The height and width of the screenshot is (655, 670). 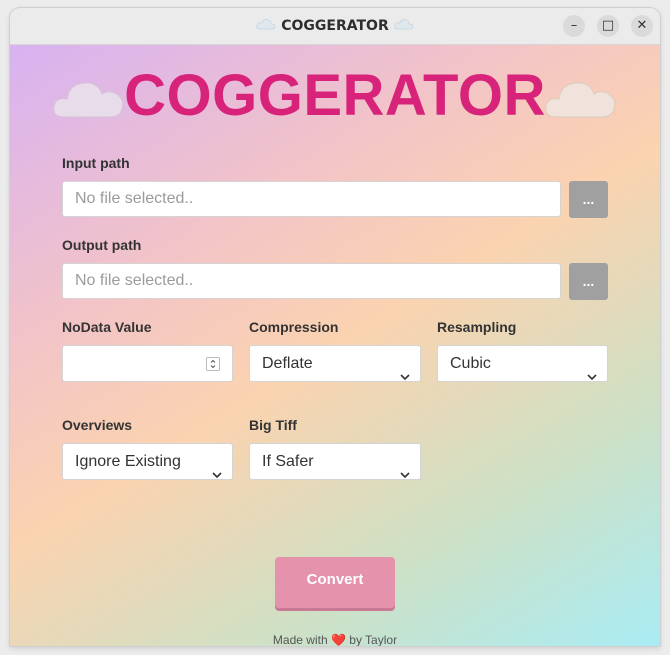 What do you see at coordinates (642, 26) in the screenshot?
I see `close-button: ✕` at bounding box center [642, 26].